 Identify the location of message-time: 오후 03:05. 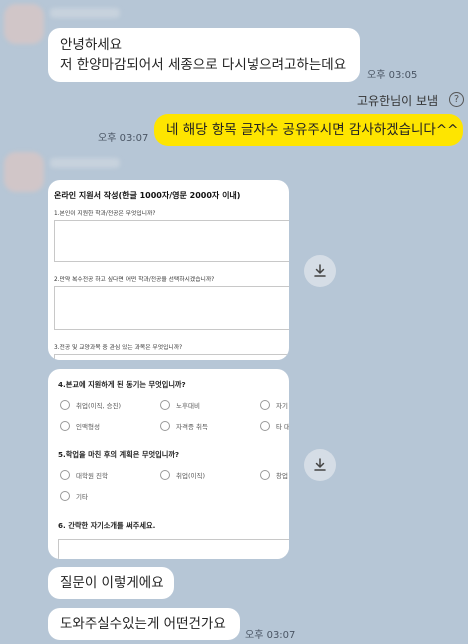
(392, 75).